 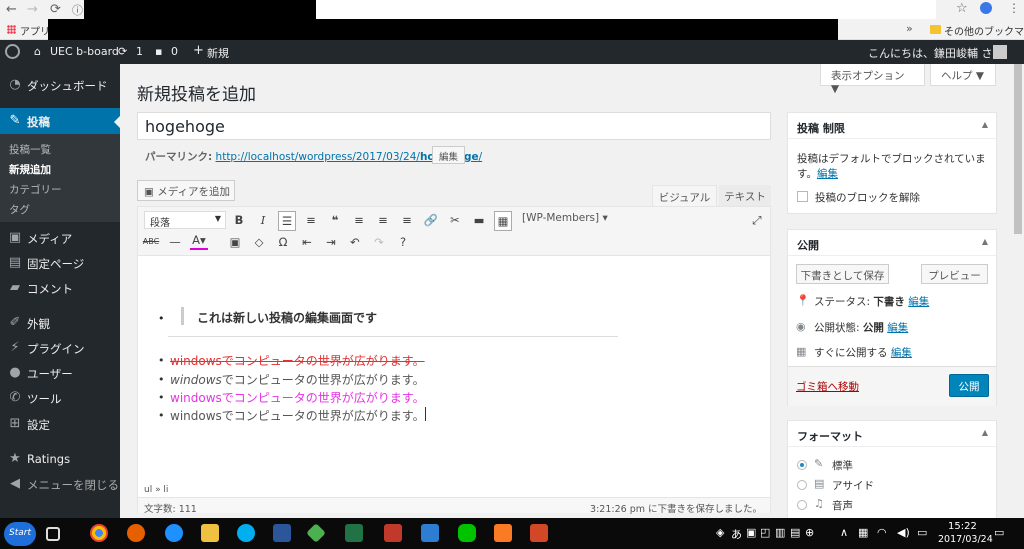 I want to click on chevron-up-icon: ∧, so click(x=844, y=532).